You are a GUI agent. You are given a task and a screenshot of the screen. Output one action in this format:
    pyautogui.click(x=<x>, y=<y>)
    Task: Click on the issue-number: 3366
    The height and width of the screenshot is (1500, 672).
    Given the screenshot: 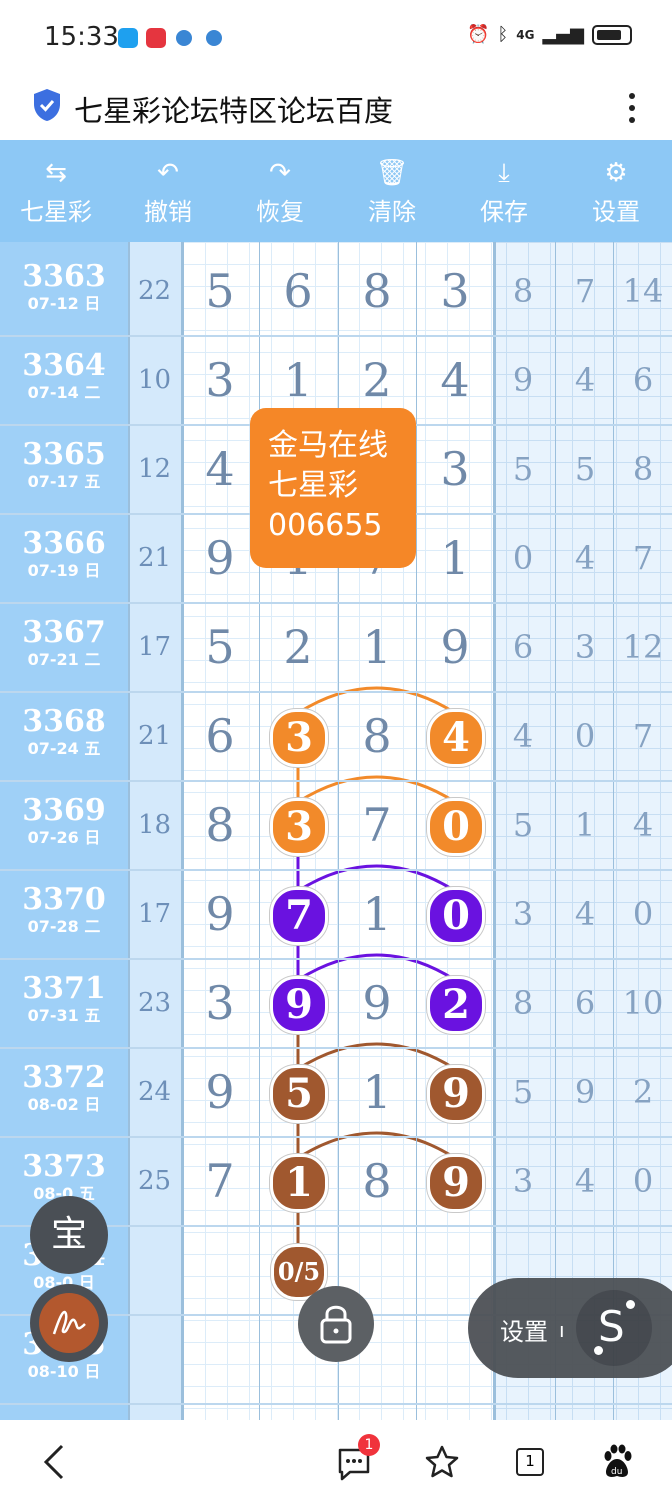 What is the action you would take?
    pyautogui.click(x=64, y=543)
    